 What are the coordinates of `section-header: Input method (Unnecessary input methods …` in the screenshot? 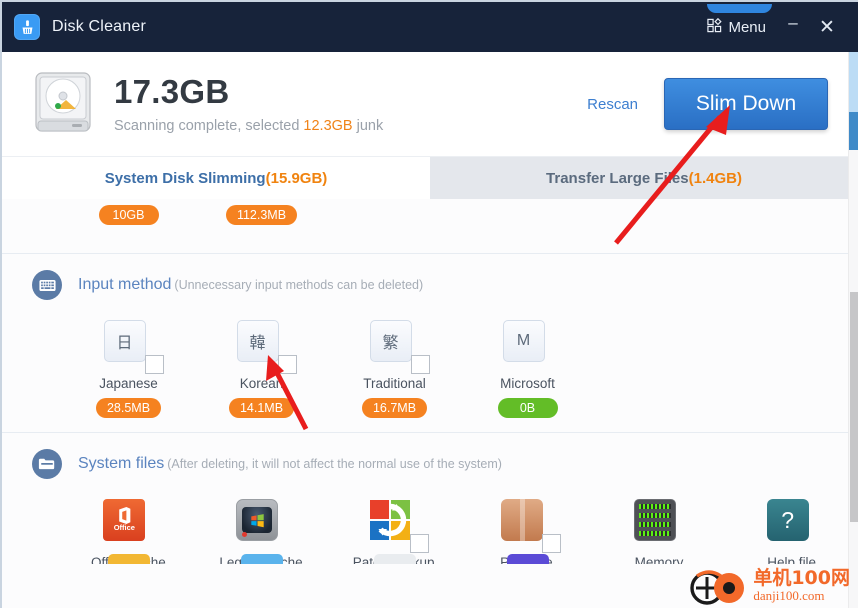 It's located at (430, 281).